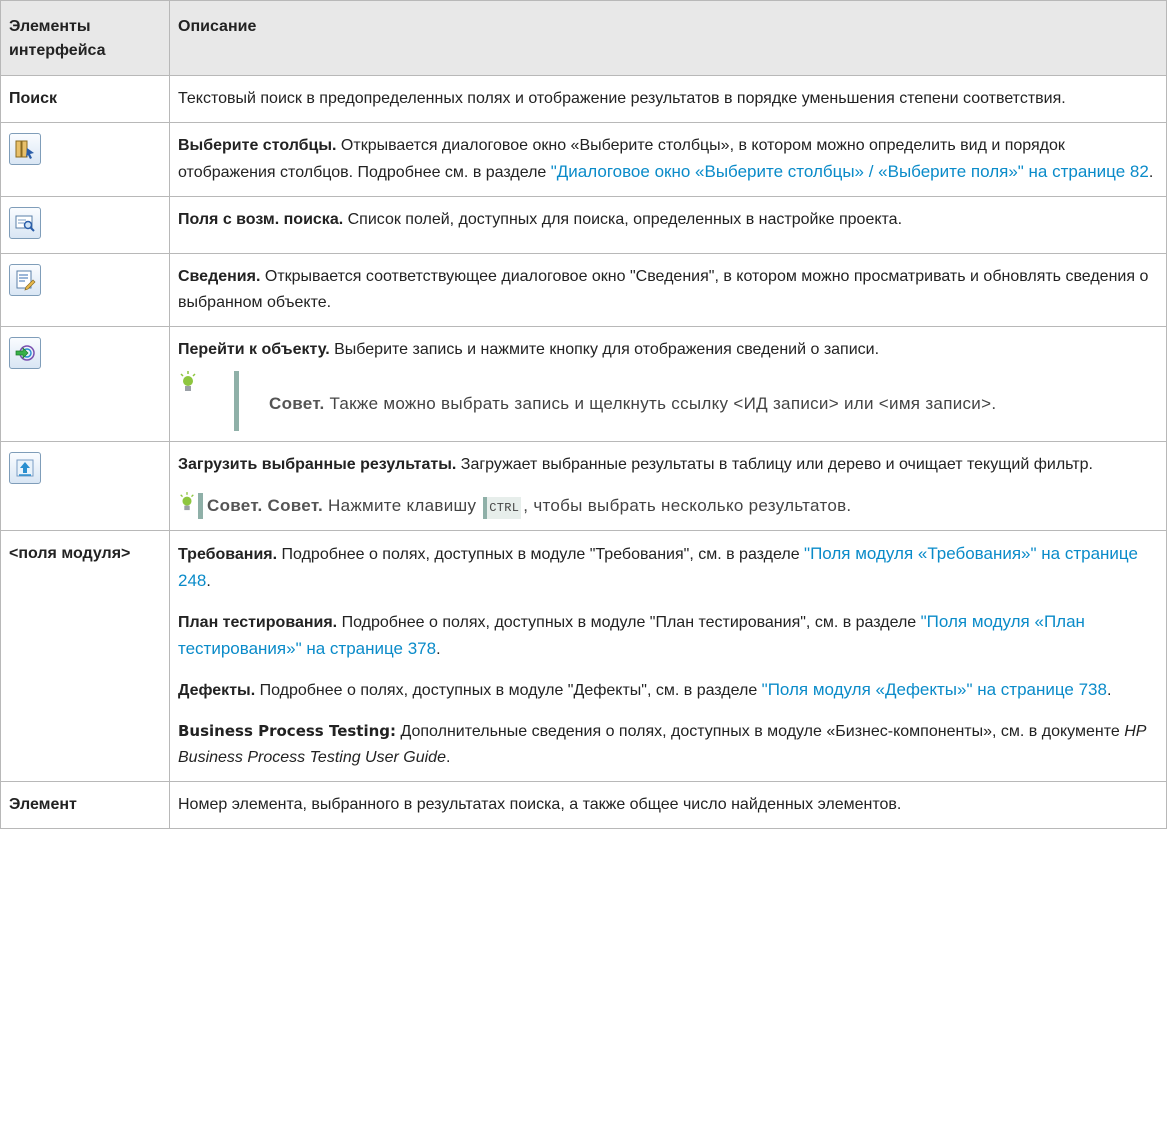  What do you see at coordinates (25, 149) in the screenshot?
I see `select-columns-icon` at bounding box center [25, 149].